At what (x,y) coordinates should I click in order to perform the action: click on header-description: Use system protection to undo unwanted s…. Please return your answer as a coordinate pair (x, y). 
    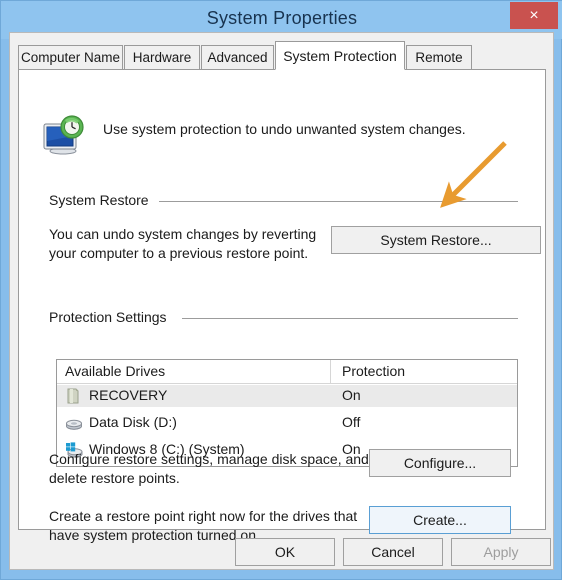
    Looking at the image, I should click on (284, 129).